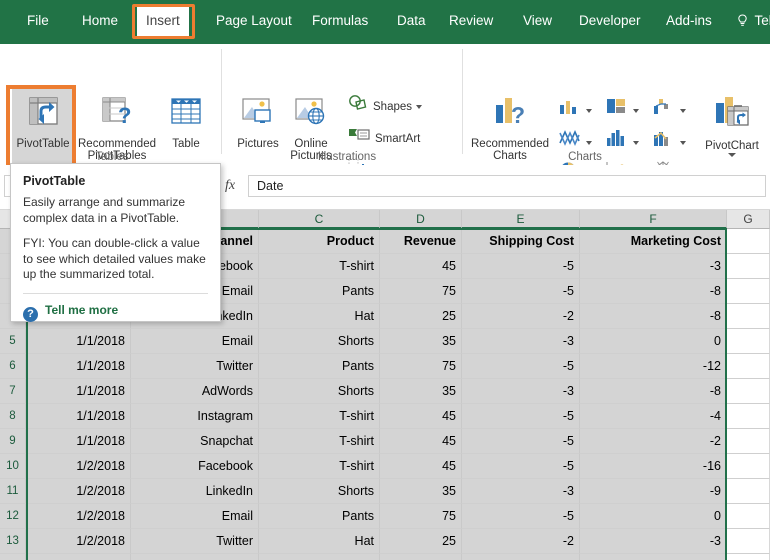 The image size is (770, 560). I want to click on line-chart-caret, so click(589, 142).